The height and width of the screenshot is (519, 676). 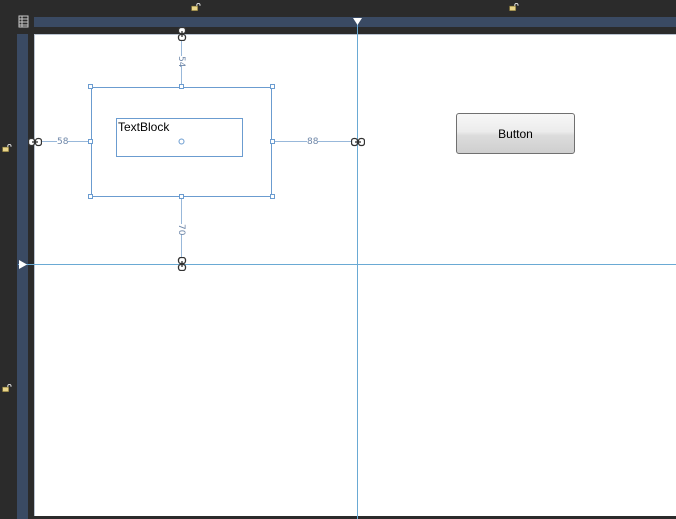 I want to click on resize-handle-top-right, so click(x=272, y=86).